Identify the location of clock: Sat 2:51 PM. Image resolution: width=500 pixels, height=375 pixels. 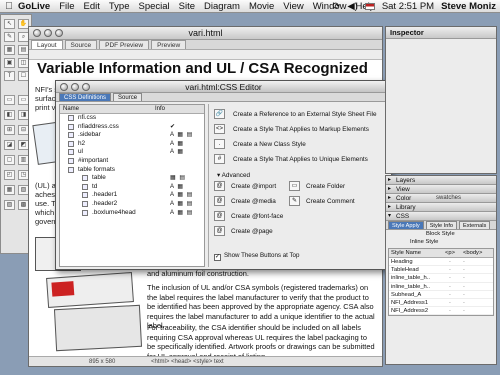
(408, 6).